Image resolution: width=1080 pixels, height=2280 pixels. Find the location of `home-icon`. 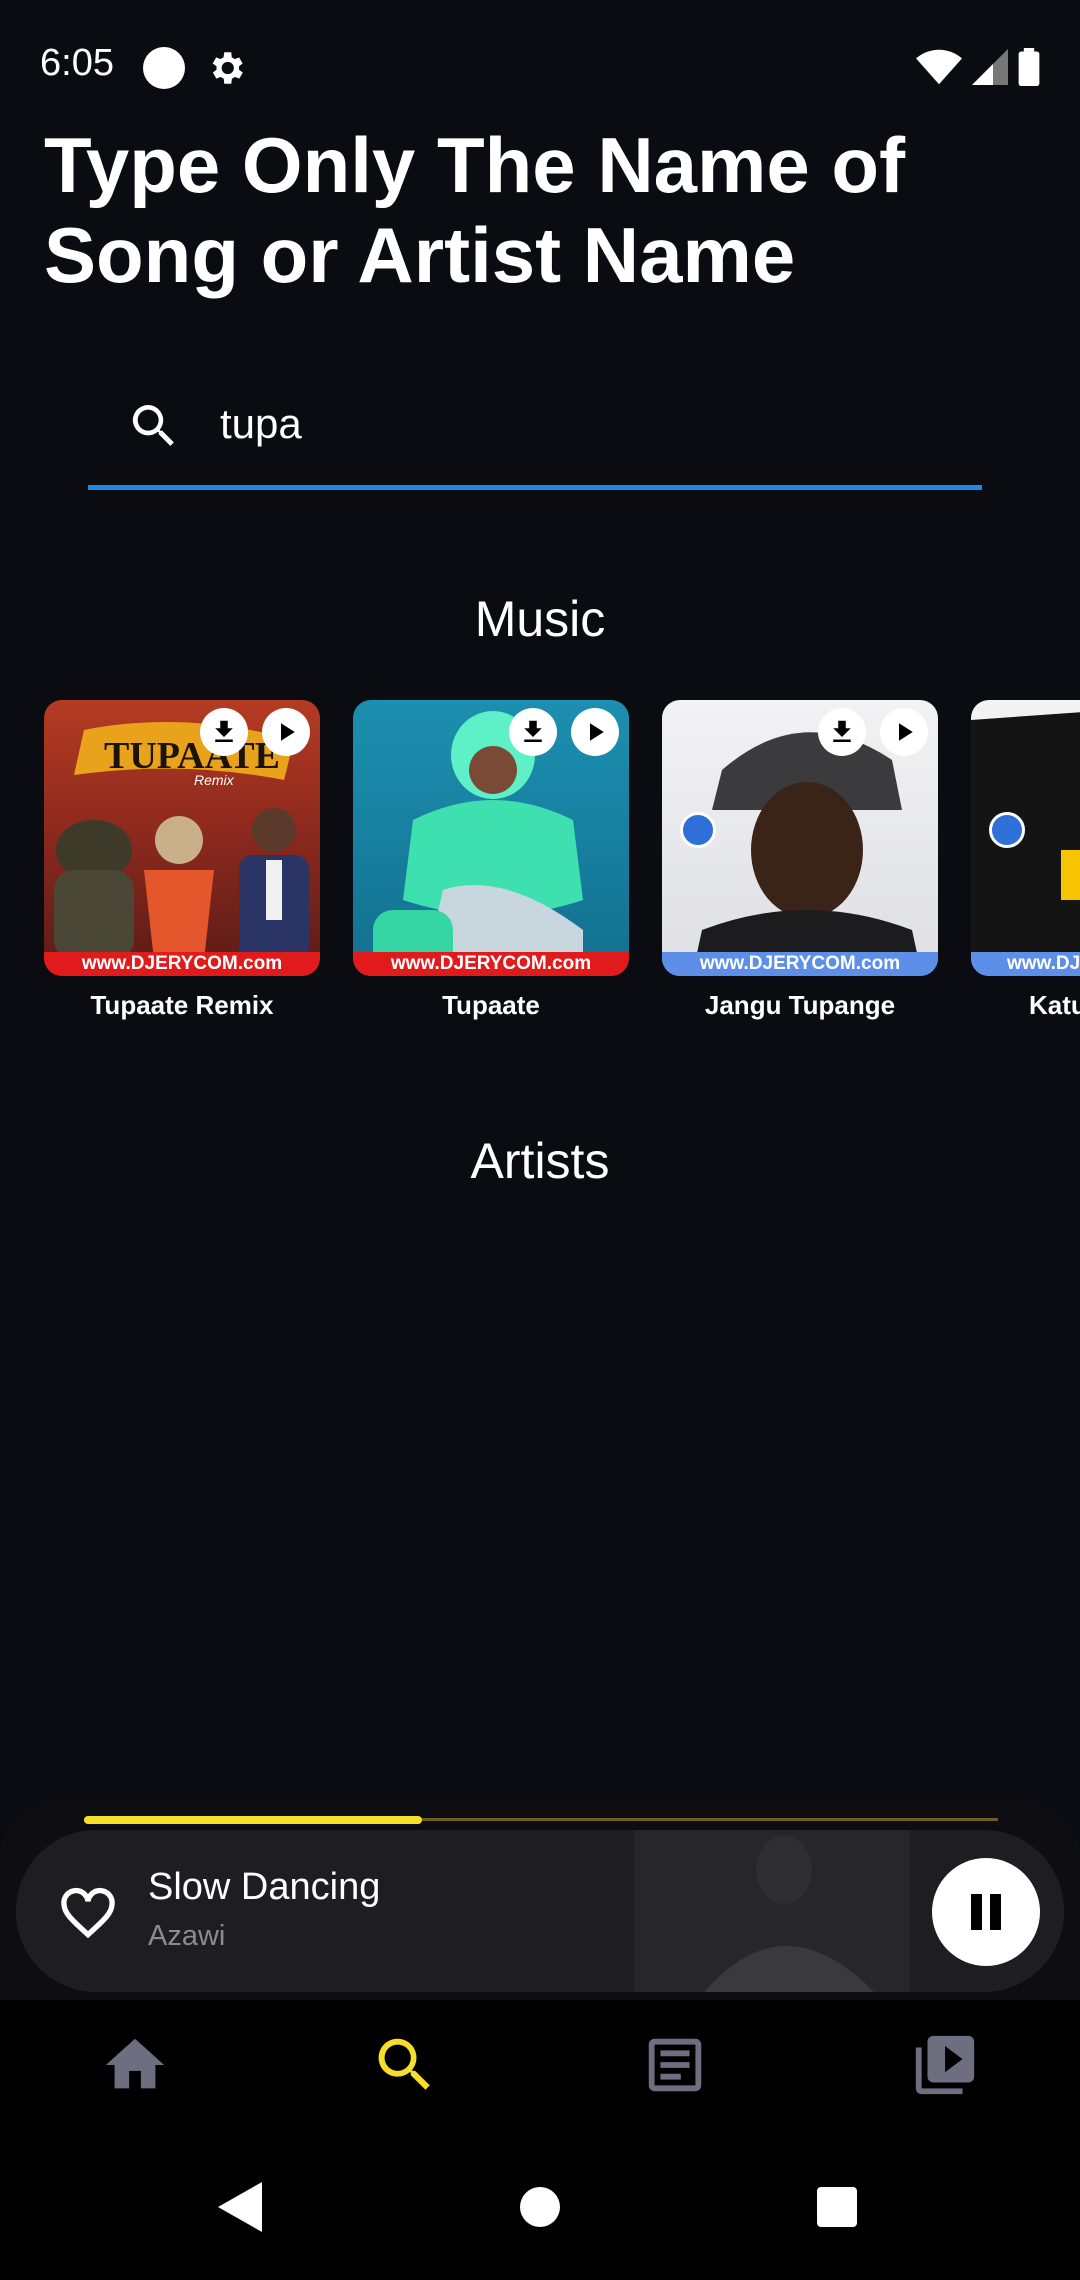

home-icon is located at coordinates (135, 2063).